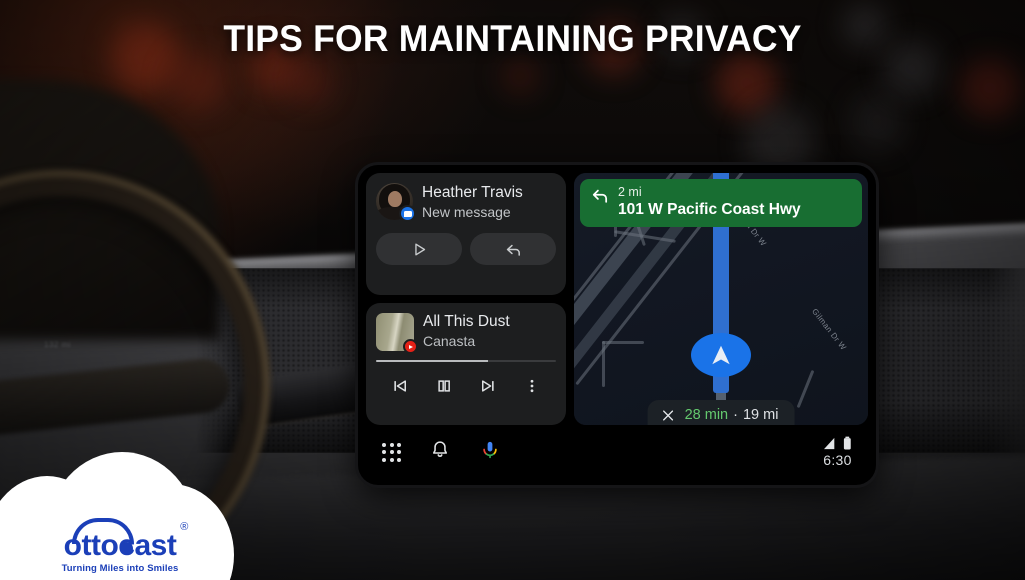  What do you see at coordinates (466, 364) in the screenshot?
I see `media-card: All This Dust Canasta` at bounding box center [466, 364].